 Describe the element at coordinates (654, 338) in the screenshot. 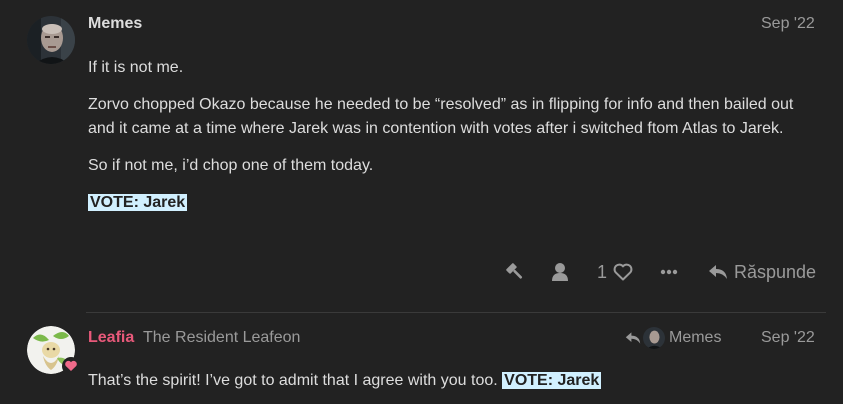

I see `reply-to-avatar` at that location.